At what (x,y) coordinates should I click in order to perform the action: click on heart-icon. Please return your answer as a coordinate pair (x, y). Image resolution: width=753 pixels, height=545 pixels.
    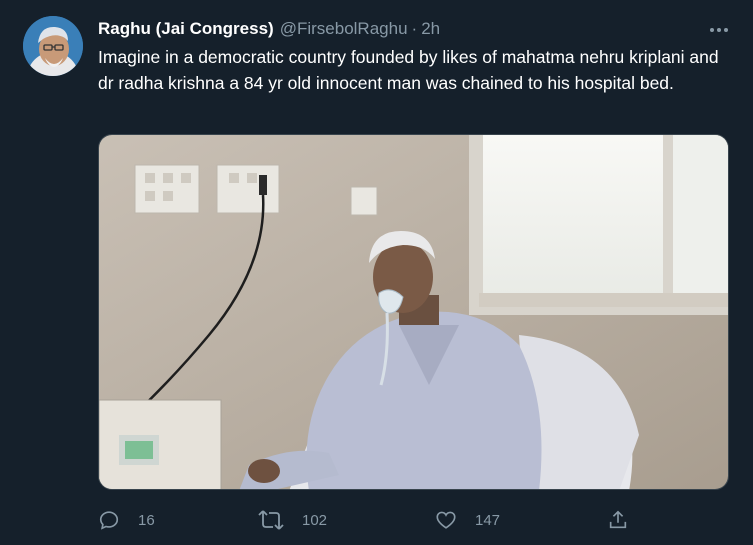
    Looking at the image, I should click on (446, 520).